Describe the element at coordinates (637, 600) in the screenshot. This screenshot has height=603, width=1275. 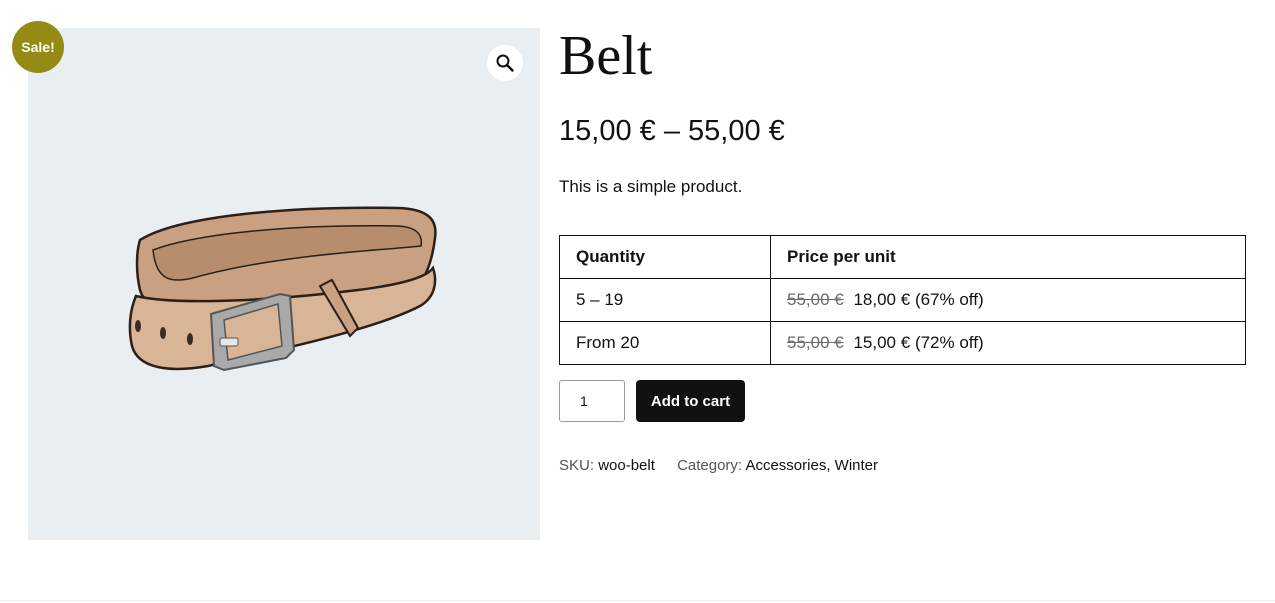
I see `footer-divider` at that location.